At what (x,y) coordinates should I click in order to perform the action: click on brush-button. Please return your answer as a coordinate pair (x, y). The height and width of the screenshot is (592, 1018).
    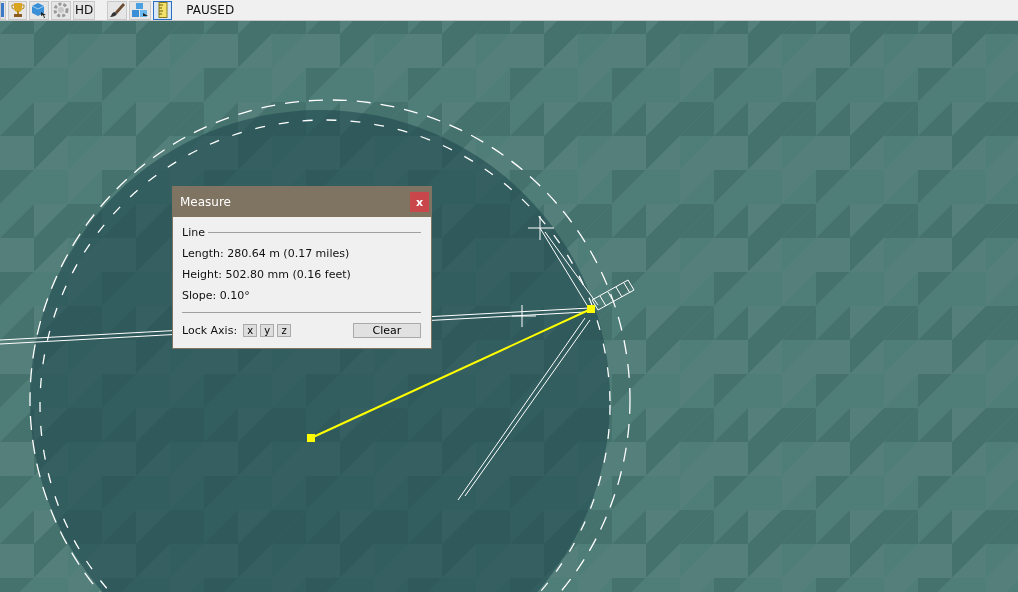
    Looking at the image, I should click on (117, 10).